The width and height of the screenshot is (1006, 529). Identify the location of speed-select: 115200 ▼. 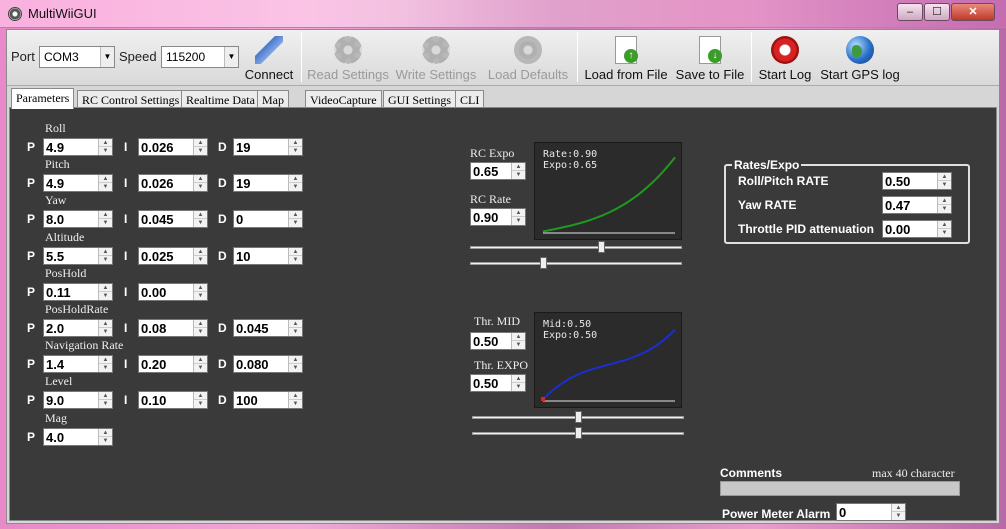
(200, 57).